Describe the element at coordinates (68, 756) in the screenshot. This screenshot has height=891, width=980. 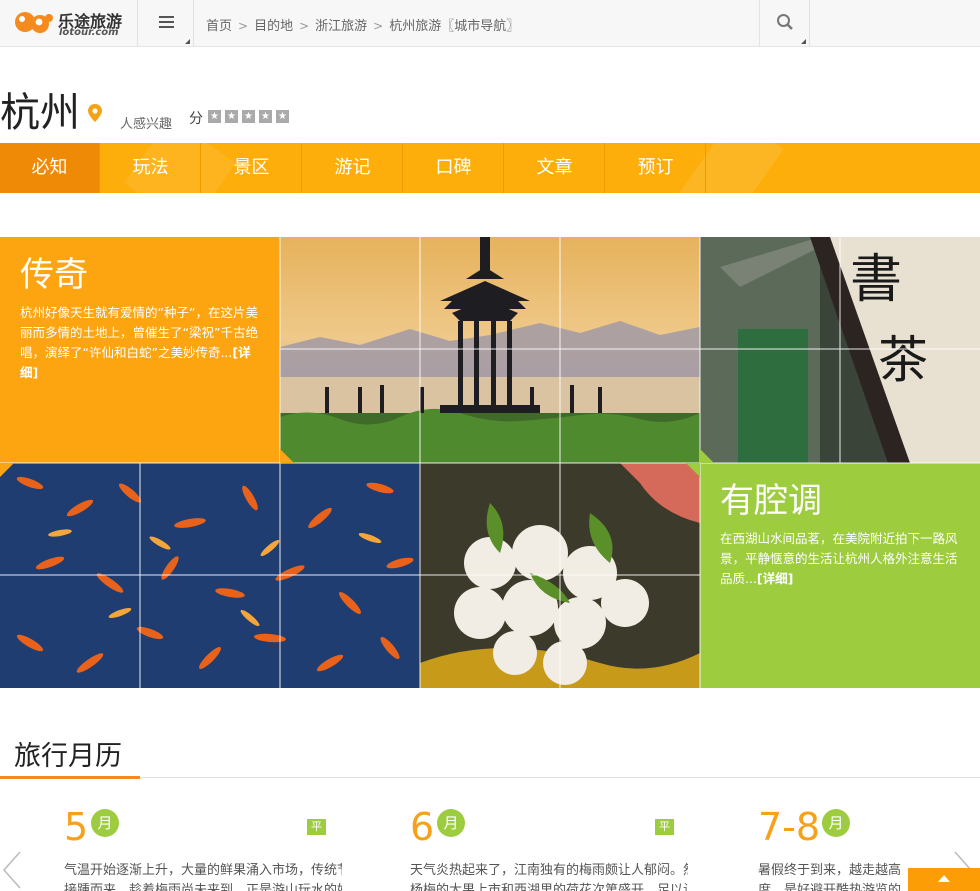
I see `travel-calendar-title: 旅行月历` at that location.